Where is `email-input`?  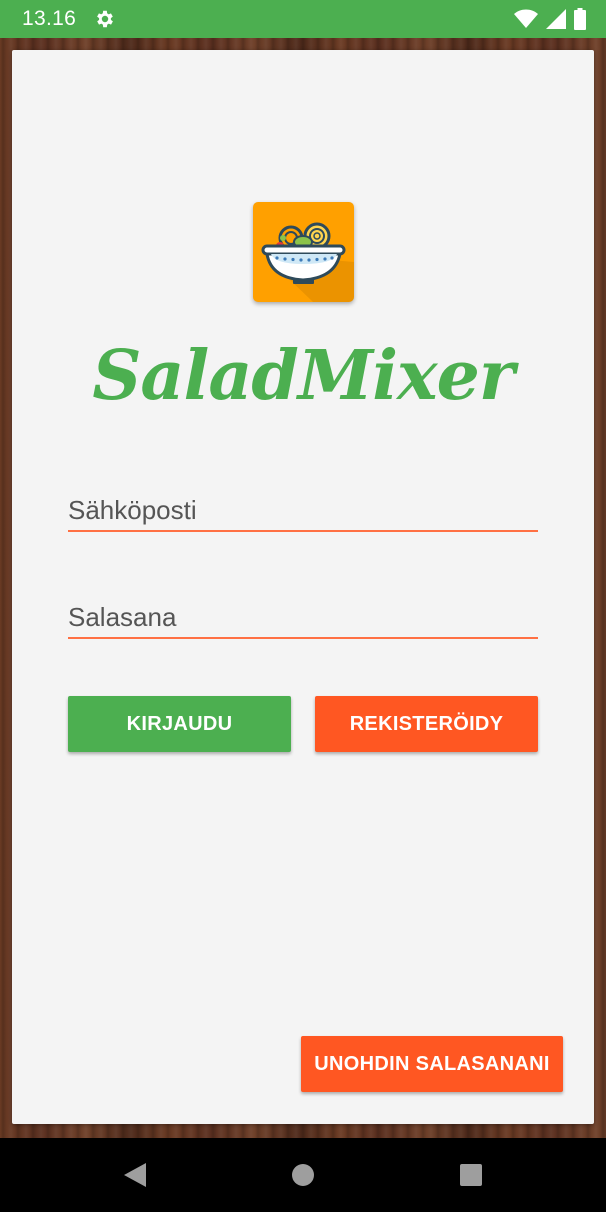 email-input is located at coordinates (303, 510).